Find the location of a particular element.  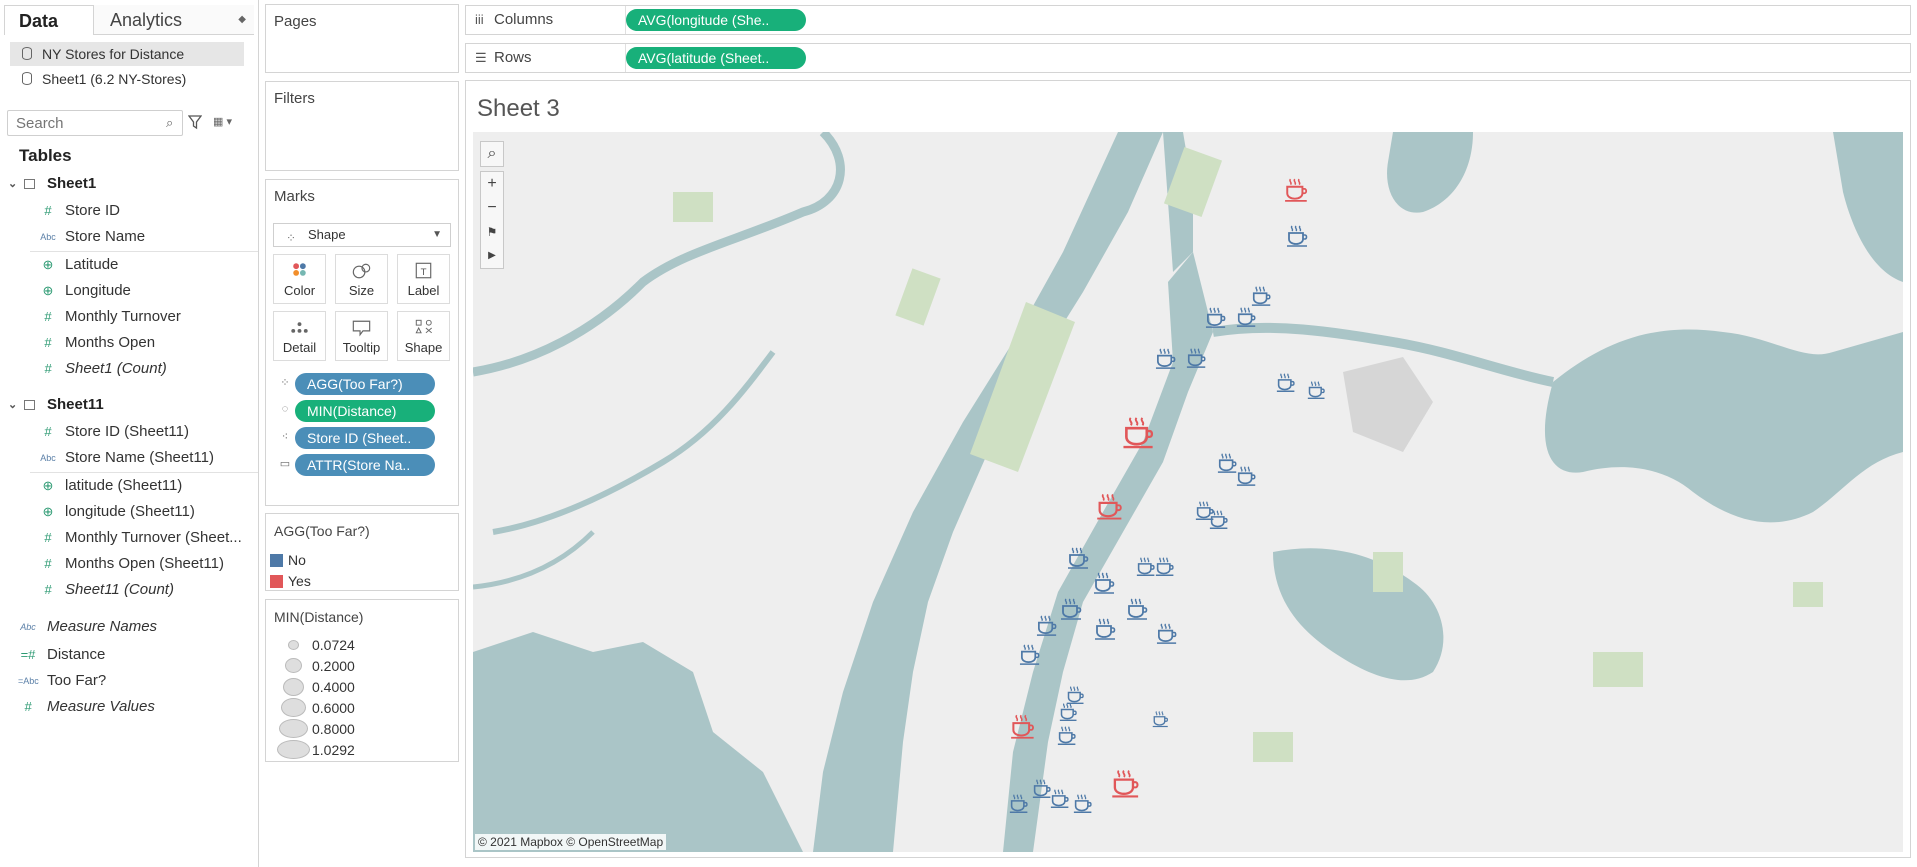

size-legend-item: 0.4000 is located at coordinates (362, 687).